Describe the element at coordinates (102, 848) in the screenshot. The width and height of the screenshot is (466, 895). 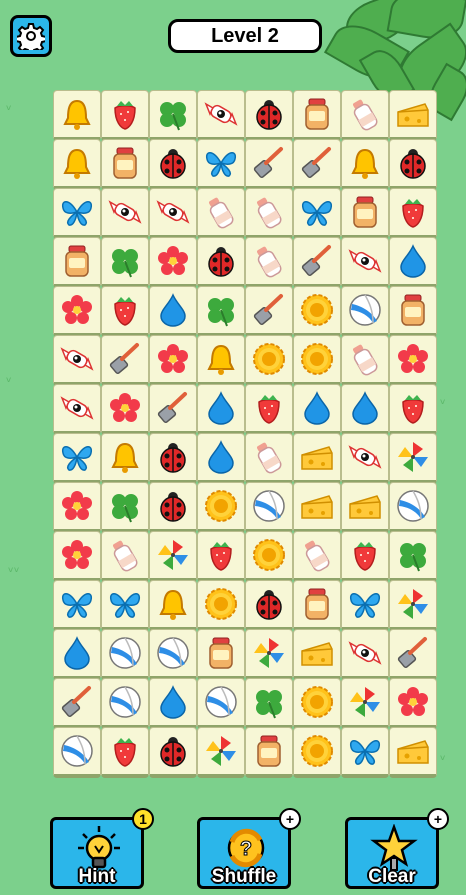
I see `hint-button: Hint 1` at that location.